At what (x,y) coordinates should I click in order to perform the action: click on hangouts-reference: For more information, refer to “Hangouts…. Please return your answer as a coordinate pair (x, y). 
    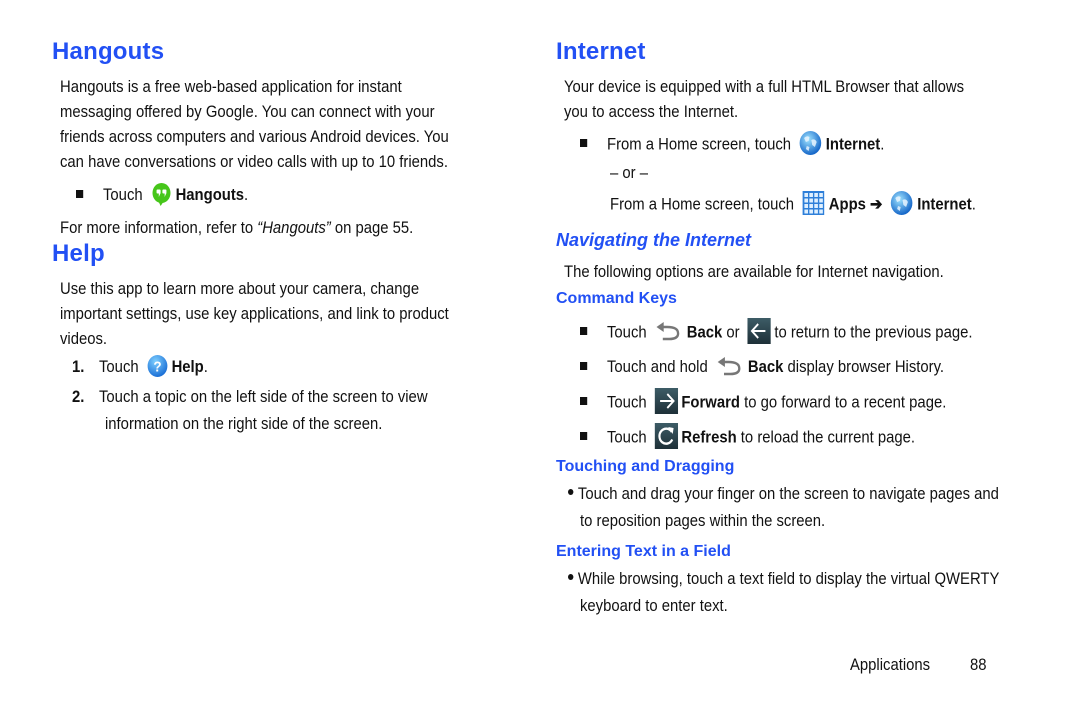
    Looking at the image, I should click on (237, 228).